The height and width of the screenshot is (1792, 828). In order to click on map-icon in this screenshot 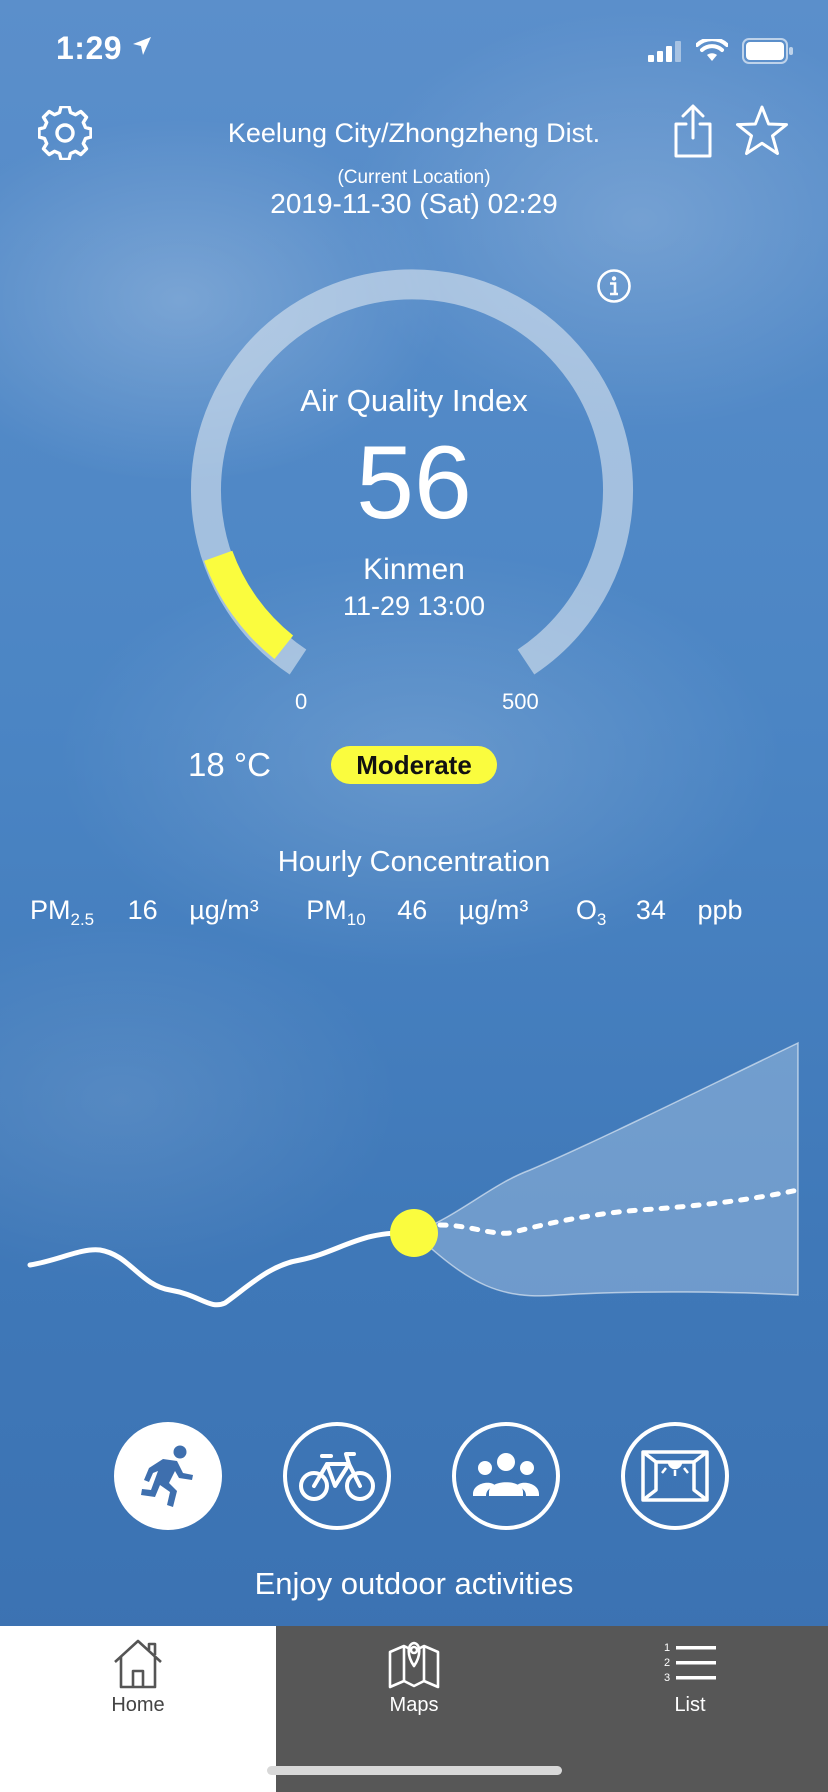, I will do `click(414, 1665)`.